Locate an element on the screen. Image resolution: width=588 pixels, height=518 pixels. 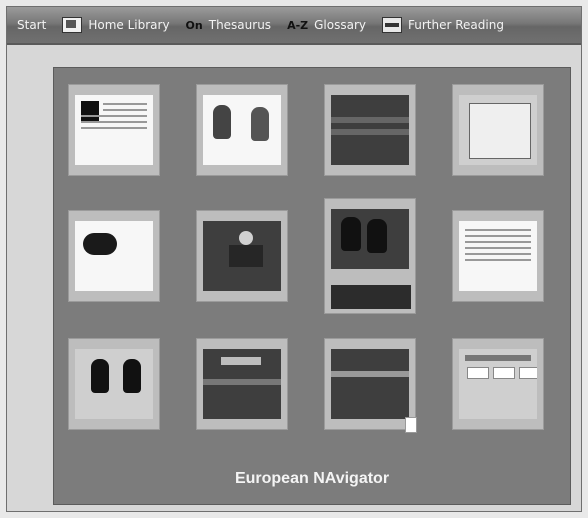
group-photo-preview is located at coordinates (370, 239).